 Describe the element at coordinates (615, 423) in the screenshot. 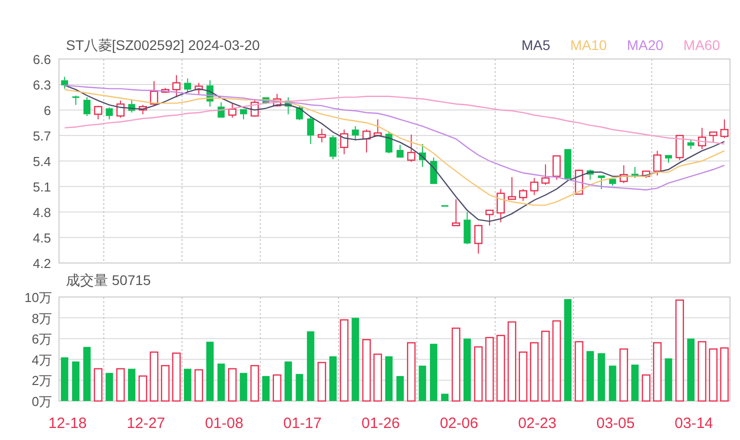

I see `x-axis-label: 03-05` at that location.